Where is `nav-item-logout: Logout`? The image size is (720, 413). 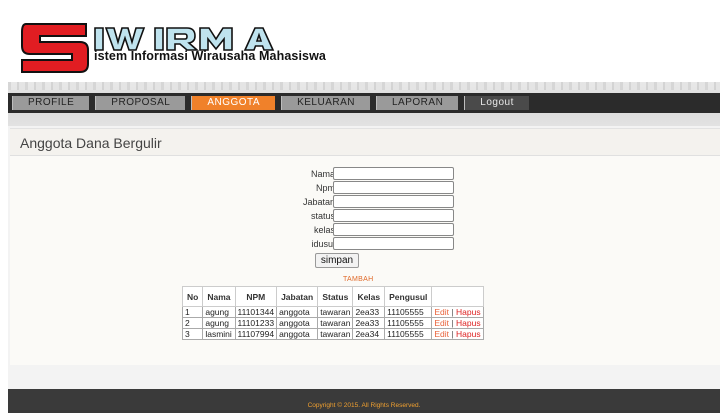 nav-item-logout: Logout is located at coordinates (496, 103).